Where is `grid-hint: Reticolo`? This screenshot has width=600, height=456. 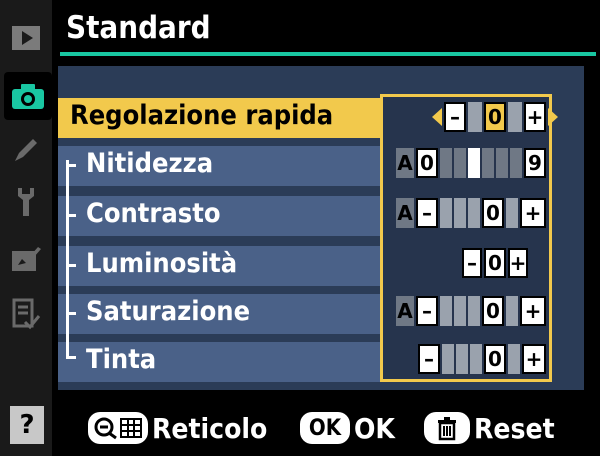
grid-hint: Reticolo is located at coordinates (177, 428).